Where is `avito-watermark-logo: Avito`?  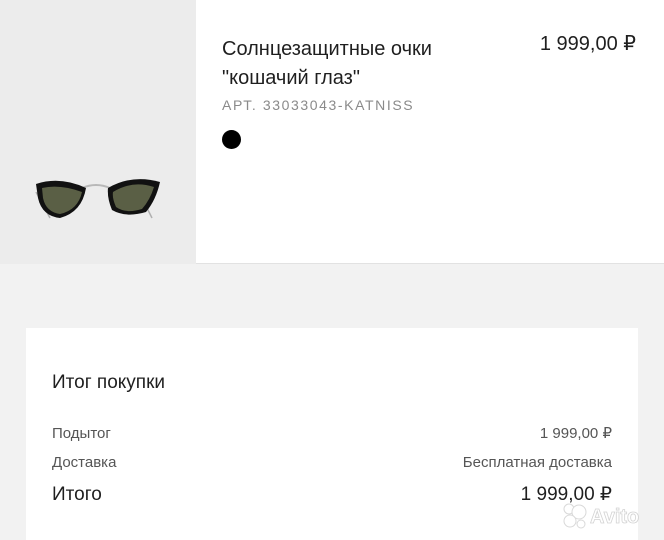
avito-watermark-logo: Avito is located at coordinates (601, 516).